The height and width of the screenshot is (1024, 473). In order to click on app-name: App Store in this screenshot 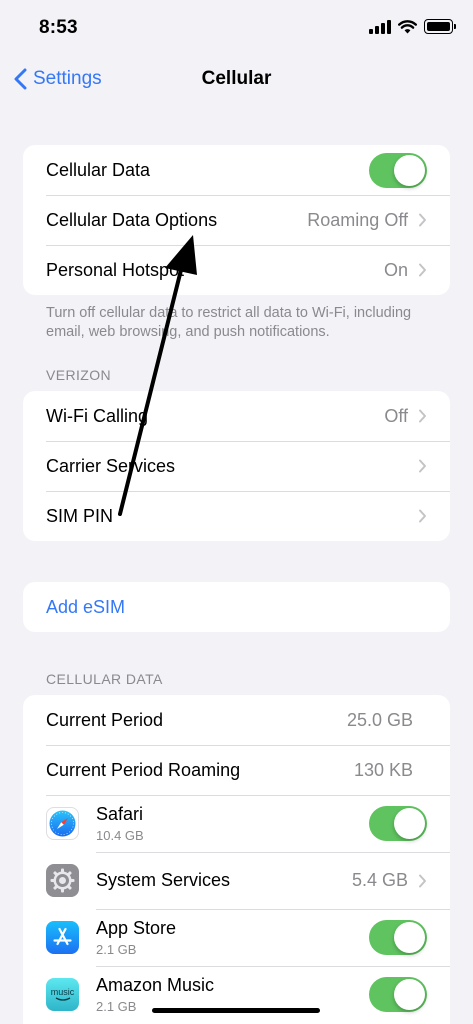, I will do `click(136, 927)`.